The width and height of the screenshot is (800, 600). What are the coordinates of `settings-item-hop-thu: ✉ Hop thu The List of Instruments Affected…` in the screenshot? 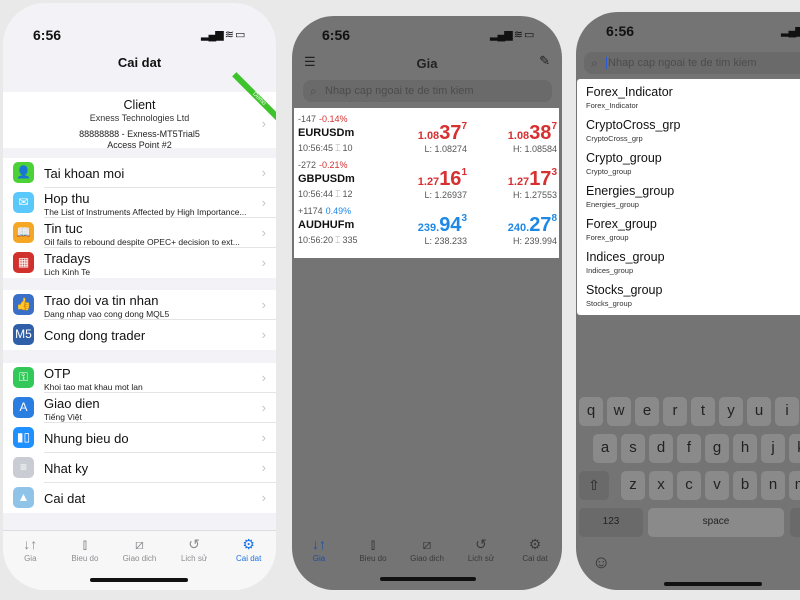 It's located at (139, 203).